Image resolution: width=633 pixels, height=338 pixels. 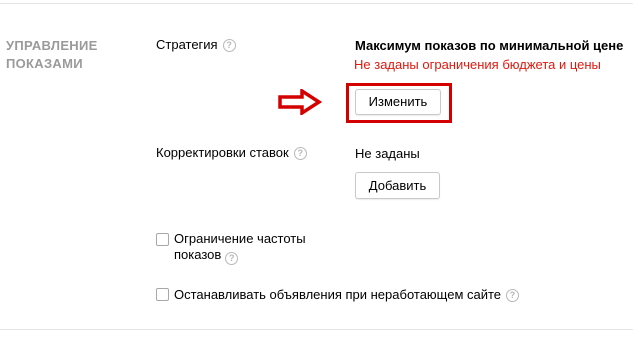 What do you see at coordinates (387, 153) in the screenshot?
I see `bid-adjustments-value: Не заданы` at bounding box center [387, 153].